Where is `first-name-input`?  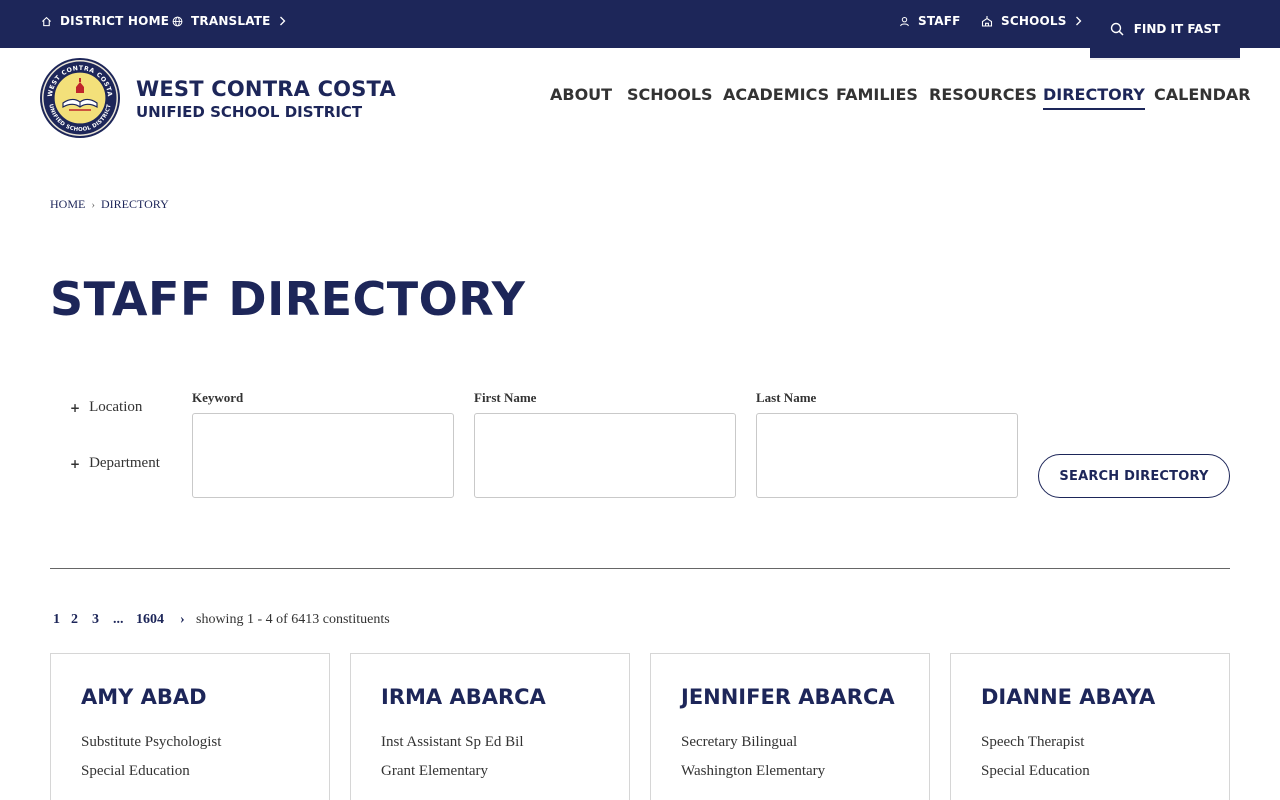
first-name-input is located at coordinates (605, 455).